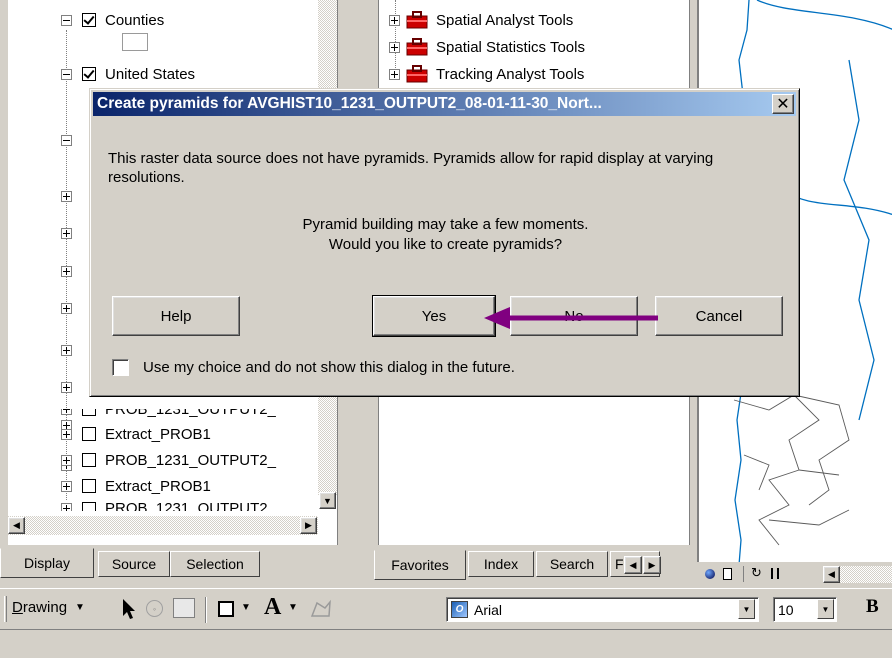 The width and height of the screenshot is (892, 658). I want to click on rotate-icon: ◦, so click(154, 608).